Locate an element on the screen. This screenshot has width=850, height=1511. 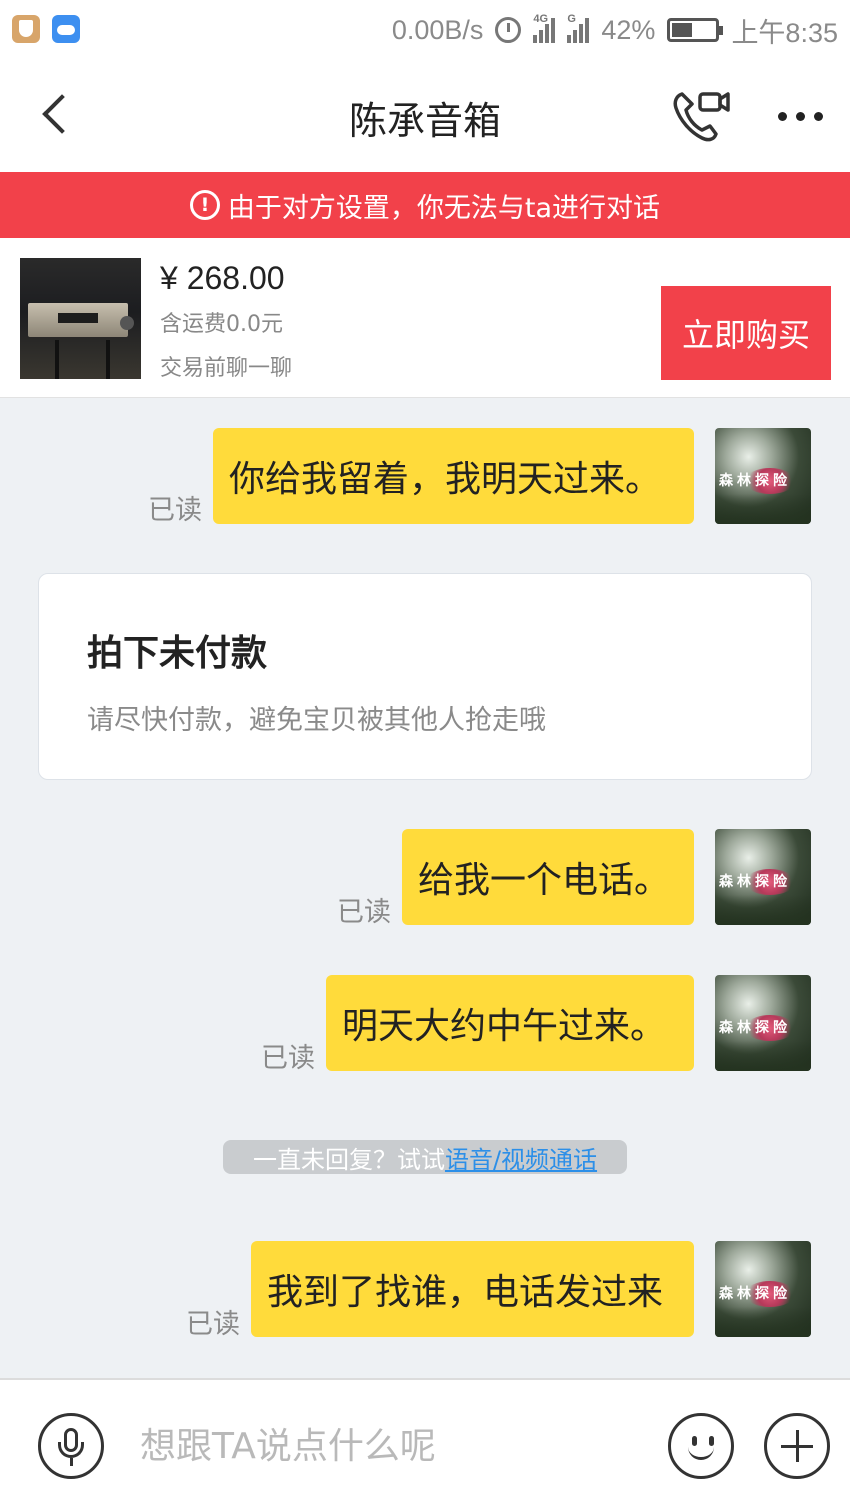
chat-header: 陈承音箱 is located at coordinates (425, 116).